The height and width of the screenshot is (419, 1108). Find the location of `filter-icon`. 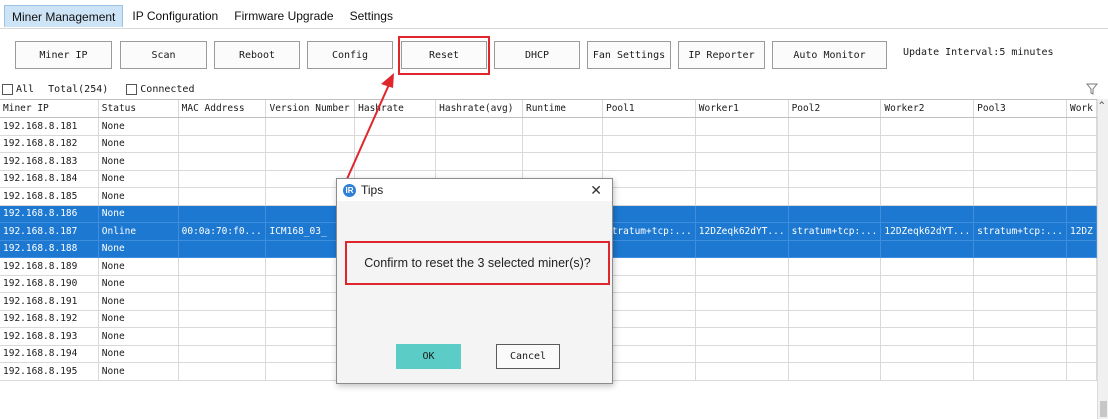

filter-icon is located at coordinates (1092, 90).